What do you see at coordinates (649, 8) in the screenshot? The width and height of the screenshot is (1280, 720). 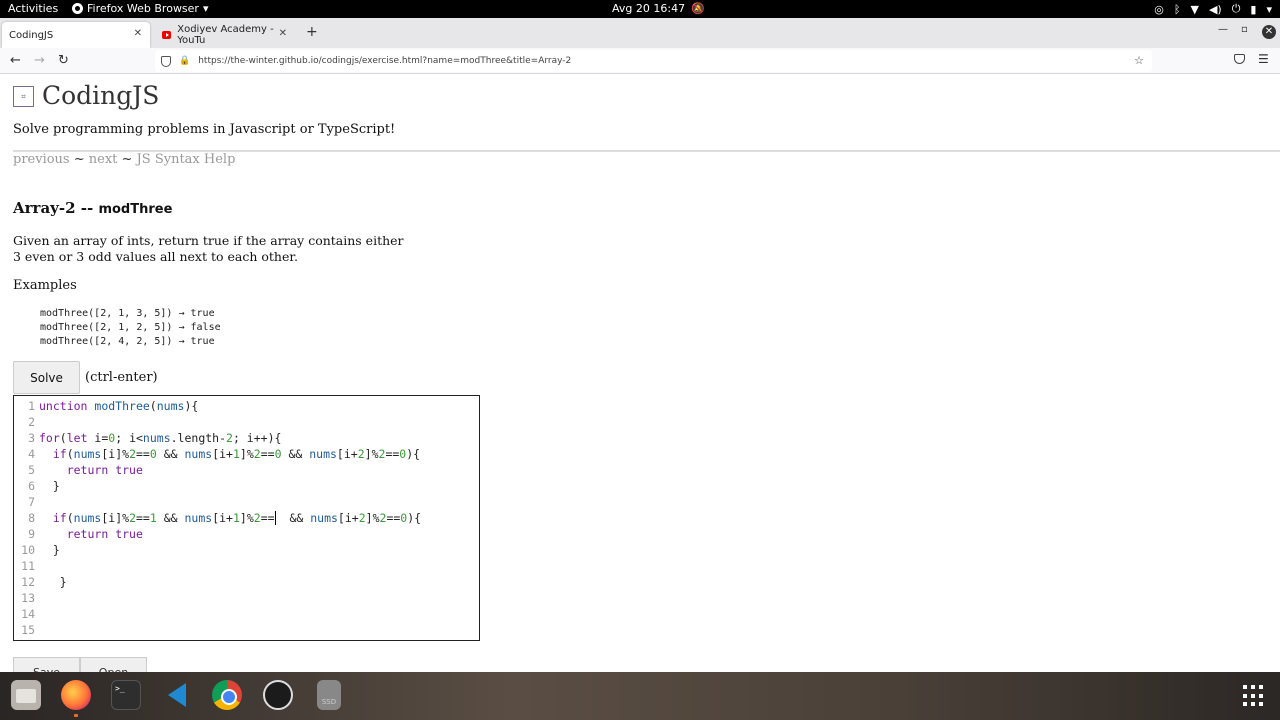 I see `datetime: Avg 20 16:47` at bounding box center [649, 8].